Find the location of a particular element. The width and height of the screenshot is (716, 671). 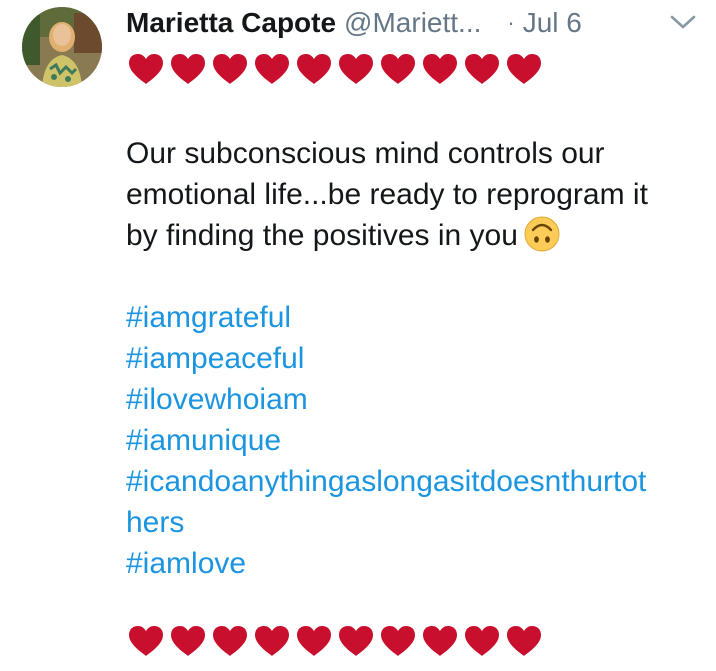

tweet-header: Marietta Capote @Mariett... · Jul 6 is located at coordinates (411, 23).